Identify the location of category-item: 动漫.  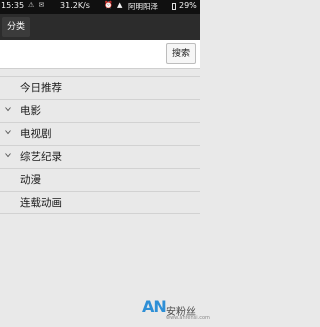
(100, 179).